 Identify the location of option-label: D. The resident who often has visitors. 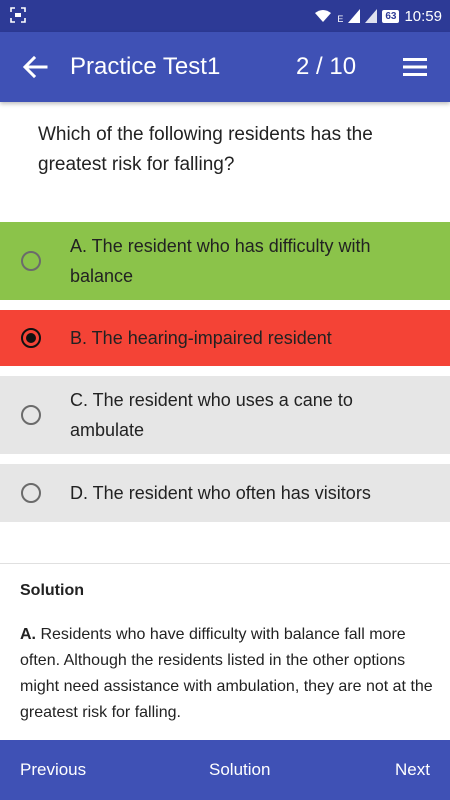
(220, 493).